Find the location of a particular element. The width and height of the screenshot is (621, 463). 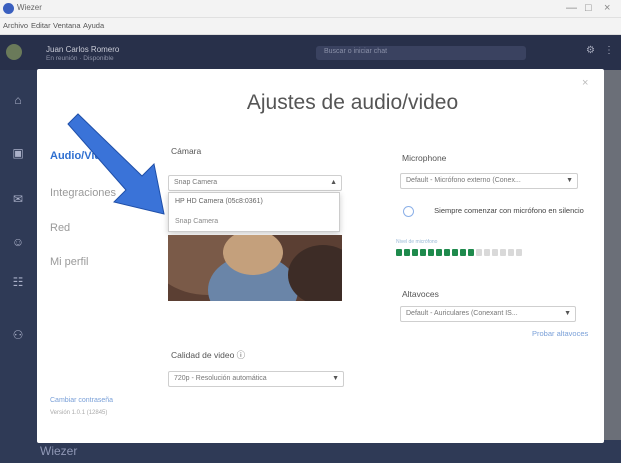

maximize-button: □ is located at coordinates (588, 8).